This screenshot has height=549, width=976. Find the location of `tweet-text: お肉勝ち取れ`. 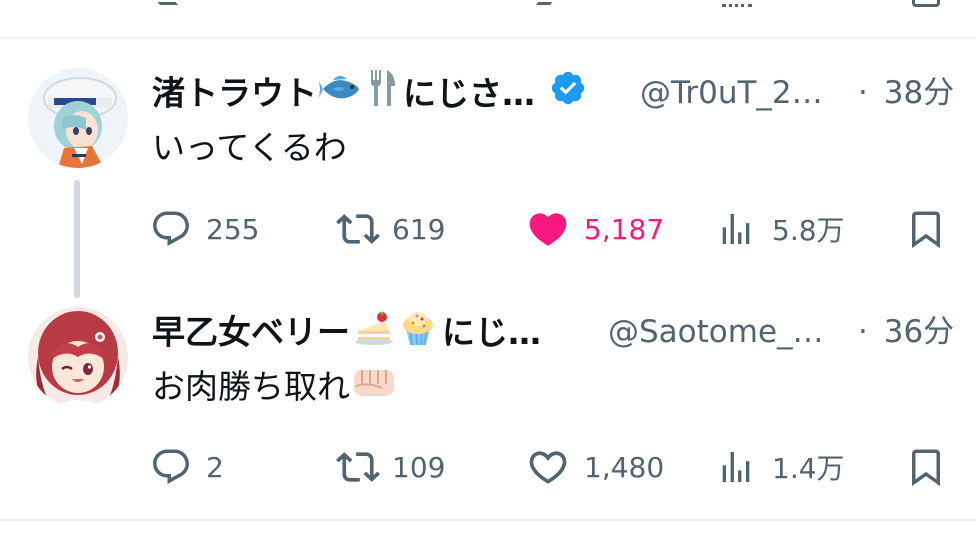

tweet-text: お肉勝ち取れ is located at coordinates (274, 388).